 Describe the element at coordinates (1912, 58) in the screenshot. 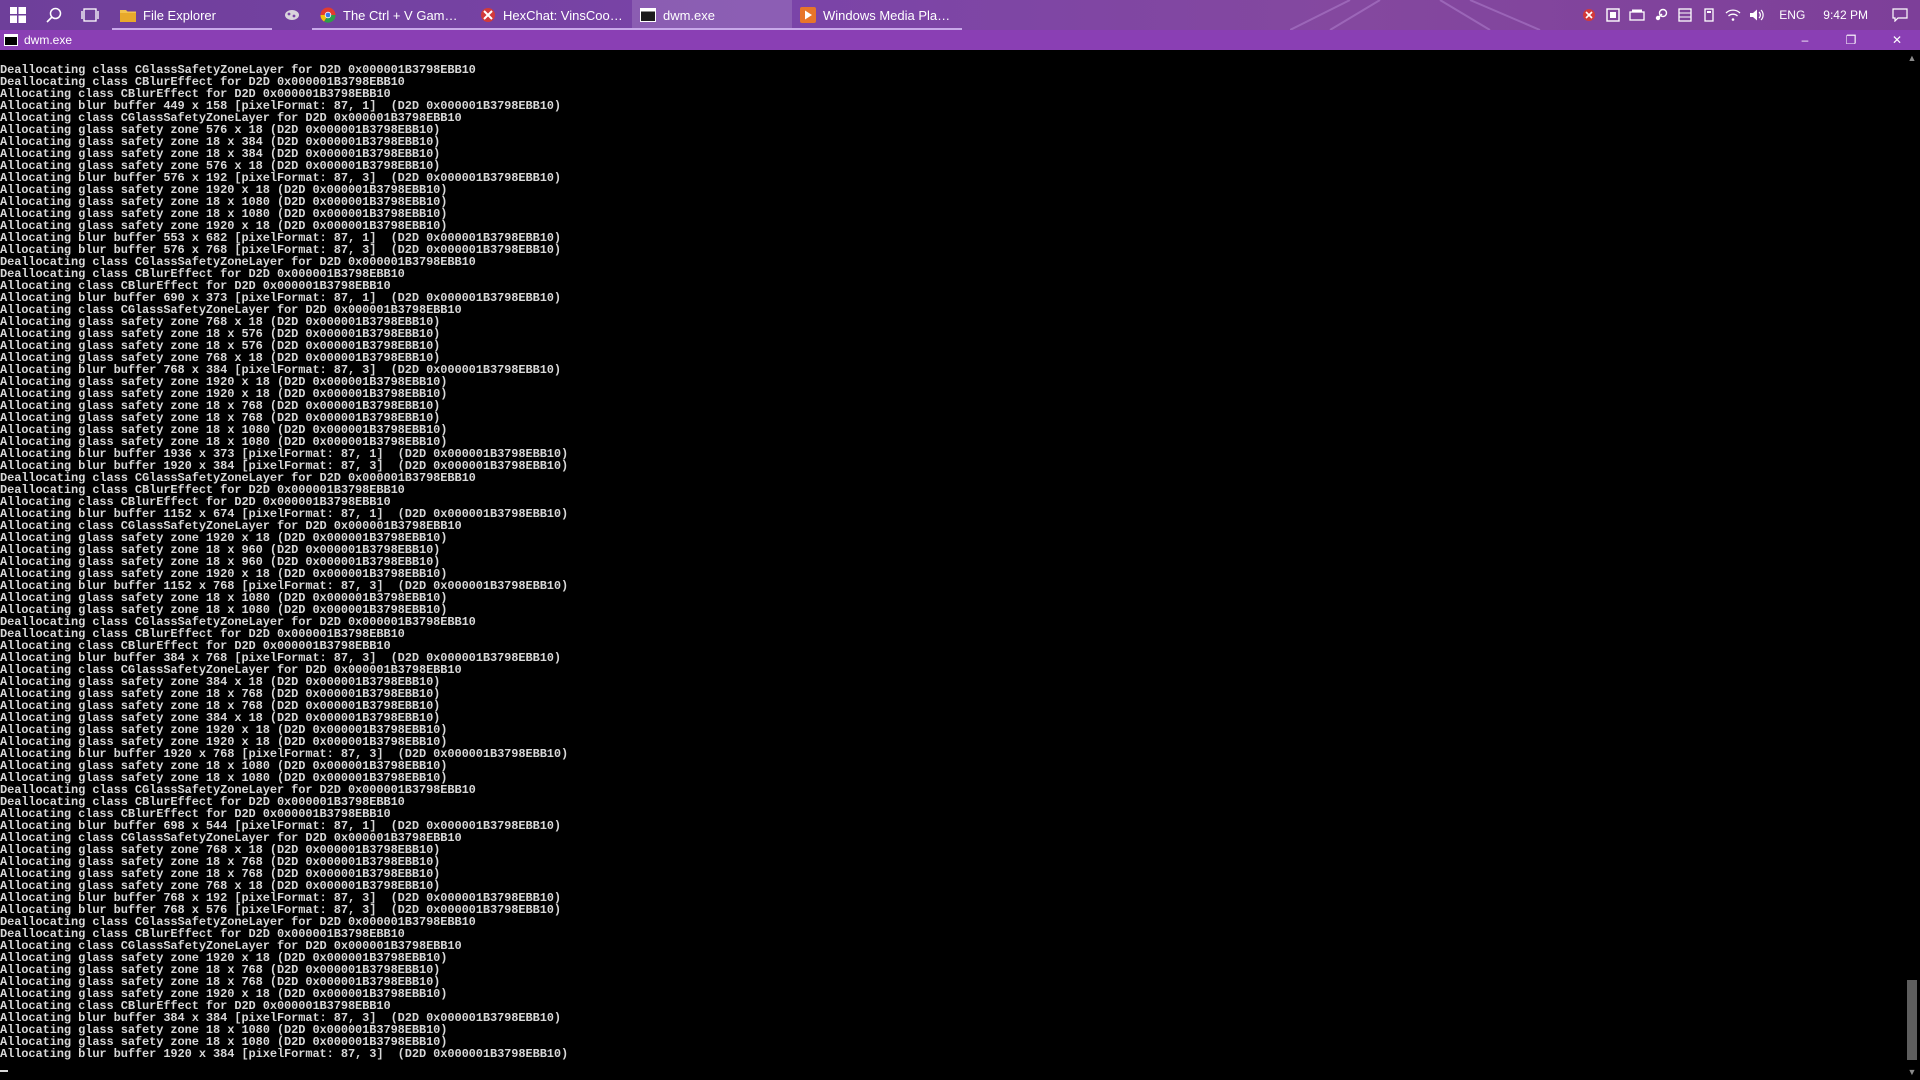

I see `scroll-up-arrow: ▲` at that location.